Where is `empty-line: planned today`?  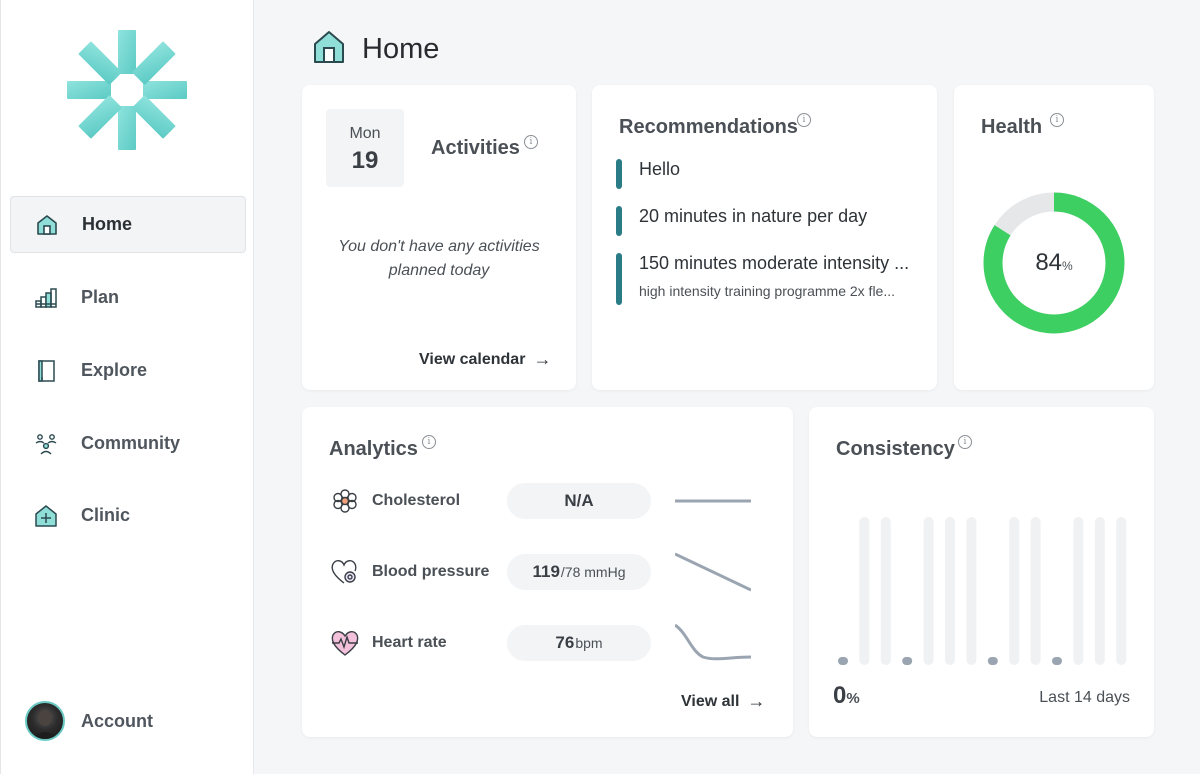 empty-line: planned today is located at coordinates (439, 270).